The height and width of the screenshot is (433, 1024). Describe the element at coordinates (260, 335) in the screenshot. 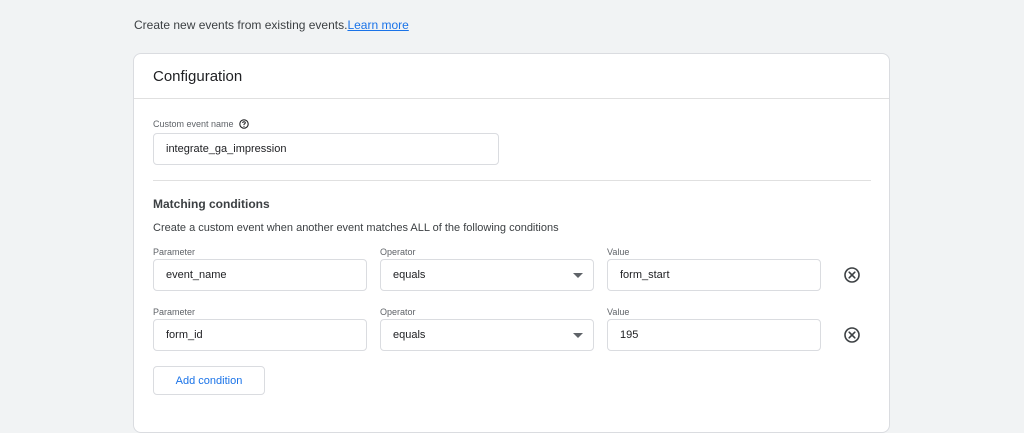

I see `parameter-input: form_id` at that location.